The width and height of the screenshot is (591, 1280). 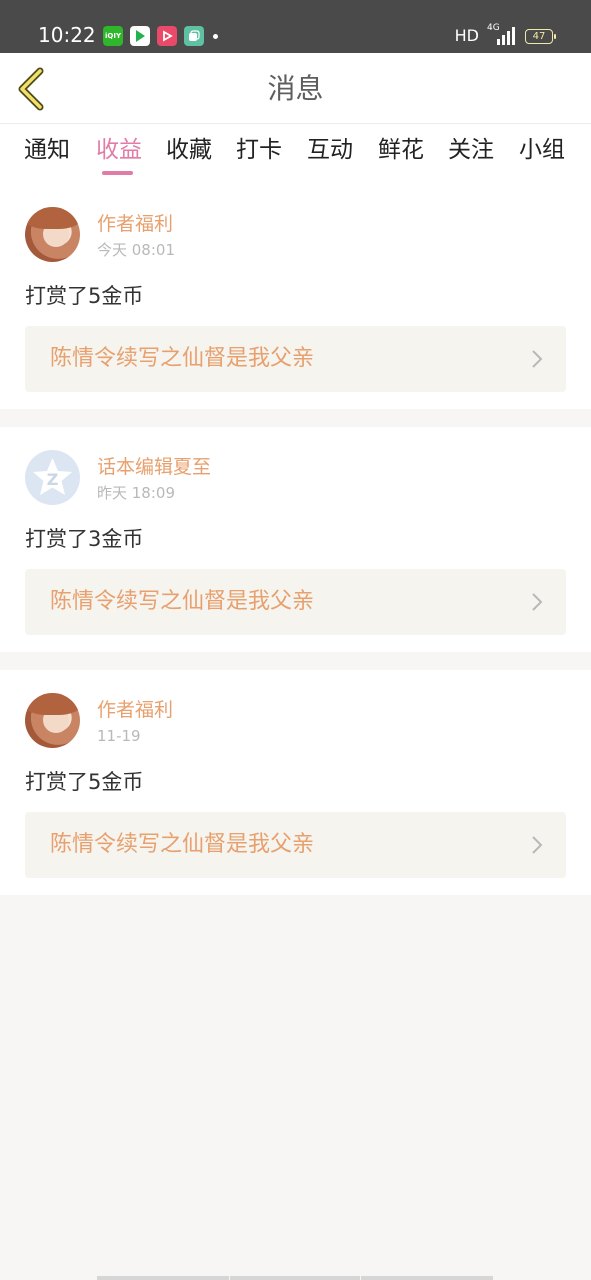 I want to click on message-time: 今天 08:01, so click(x=136, y=250).